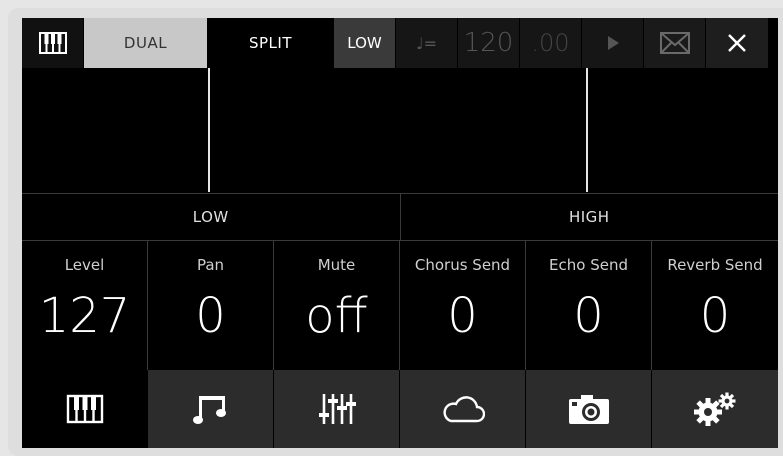 This screenshot has height=456, width=783. I want to click on chorus-send-param: Chorus Send 0, so click(463, 305).